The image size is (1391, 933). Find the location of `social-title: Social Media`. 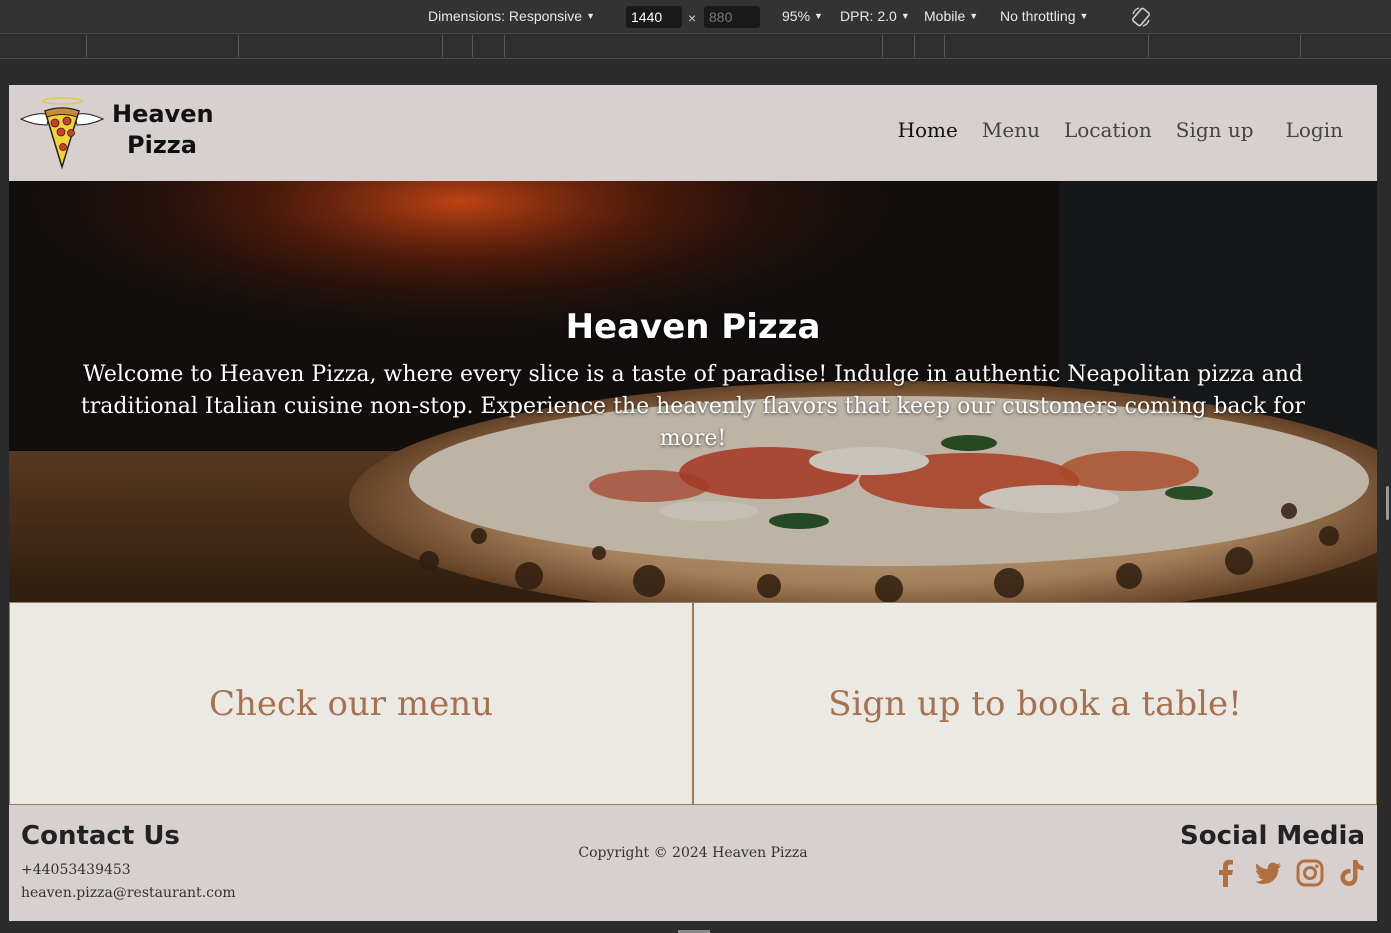

social-title: Social Media is located at coordinates (1272, 836).